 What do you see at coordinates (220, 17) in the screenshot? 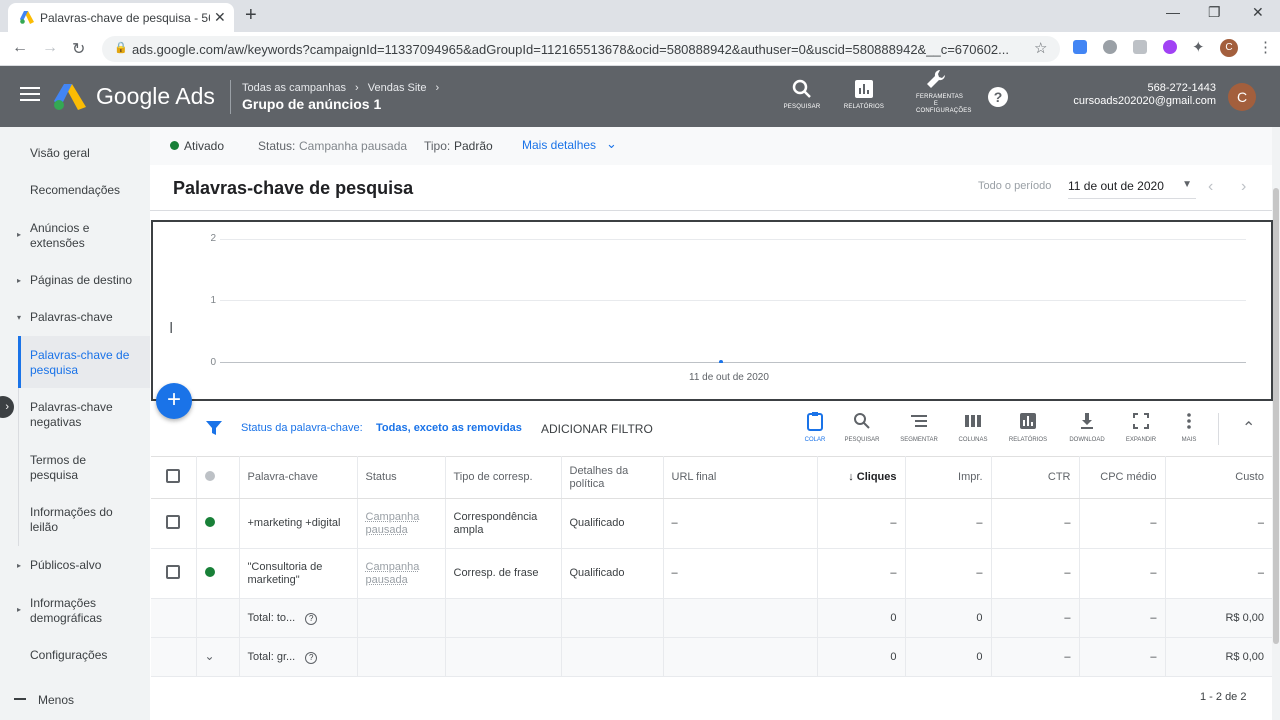
I see `close-tab-icon: ✕` at bounding box center [220, 17].